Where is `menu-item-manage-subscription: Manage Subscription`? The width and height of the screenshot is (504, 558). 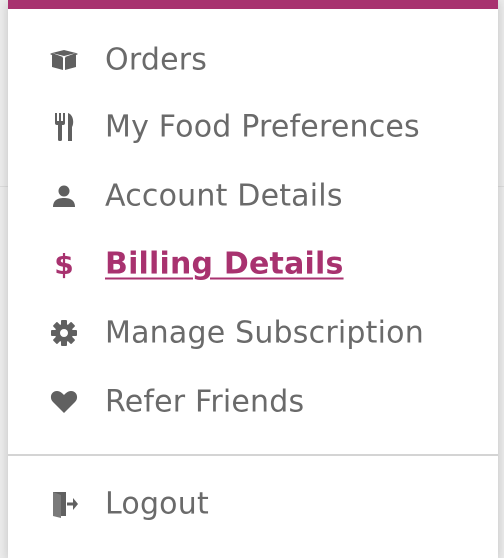 menu-item-manage-subscription: Manage Subscription is located at coordinates (253, 333).